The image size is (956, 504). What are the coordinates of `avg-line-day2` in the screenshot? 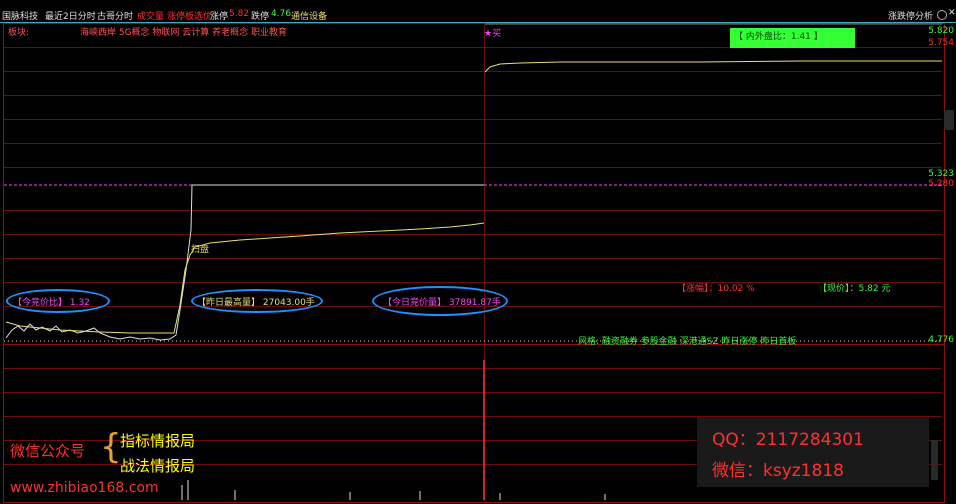 It's located at (713, 66).